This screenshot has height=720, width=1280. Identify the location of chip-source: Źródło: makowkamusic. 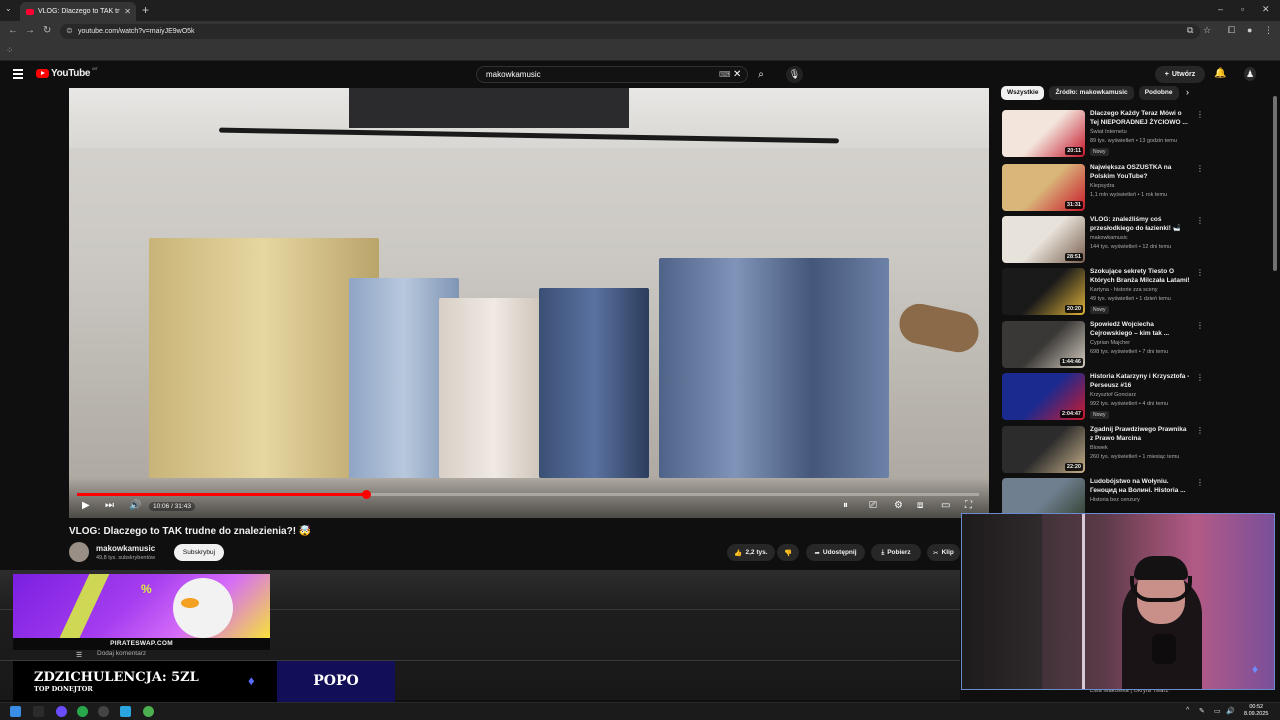
(1091, 93).